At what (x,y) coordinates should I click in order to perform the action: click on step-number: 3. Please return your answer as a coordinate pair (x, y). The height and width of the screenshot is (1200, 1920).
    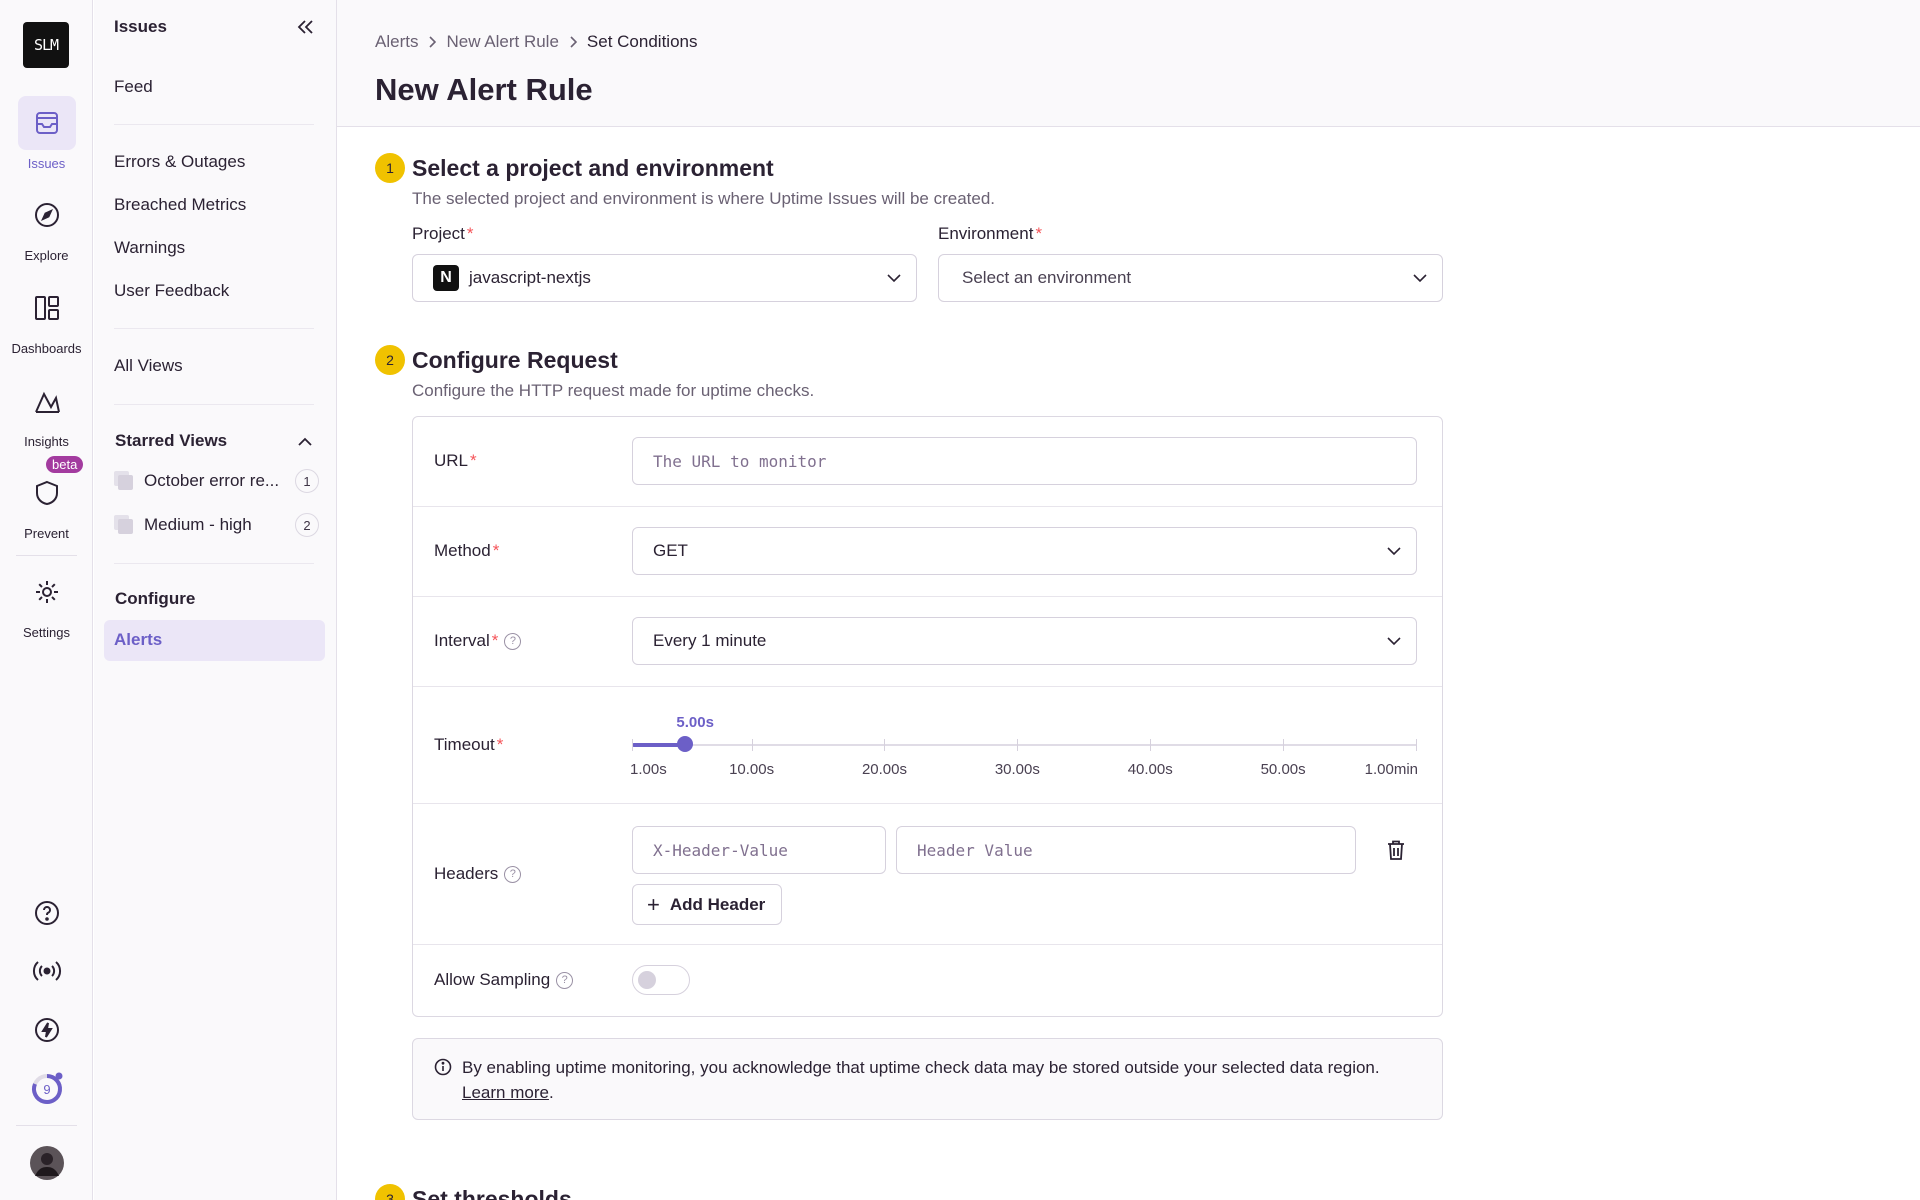
    Looking at the image, I should click on (390, 1192).